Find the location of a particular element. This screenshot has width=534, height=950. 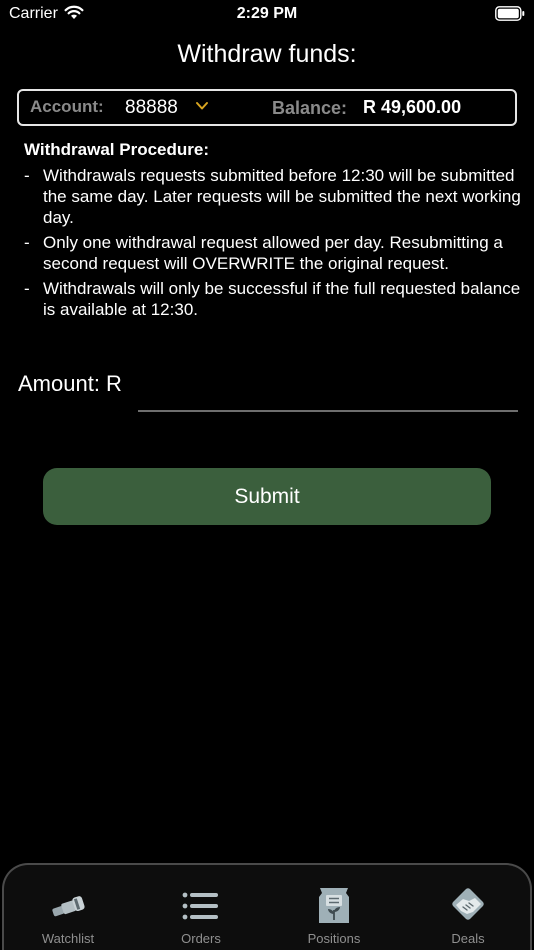

page-title: Withdraw funds: is located at coordinates (267, 54).